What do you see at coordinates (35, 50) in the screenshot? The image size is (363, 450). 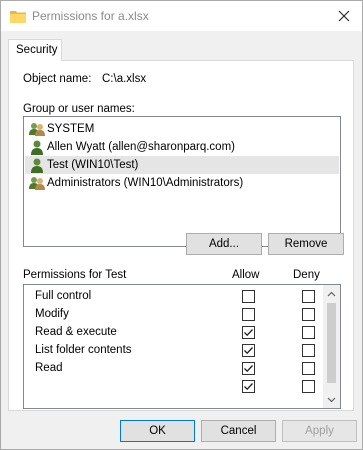 I see `tab-security: Security` at bounding box center [35, 50].